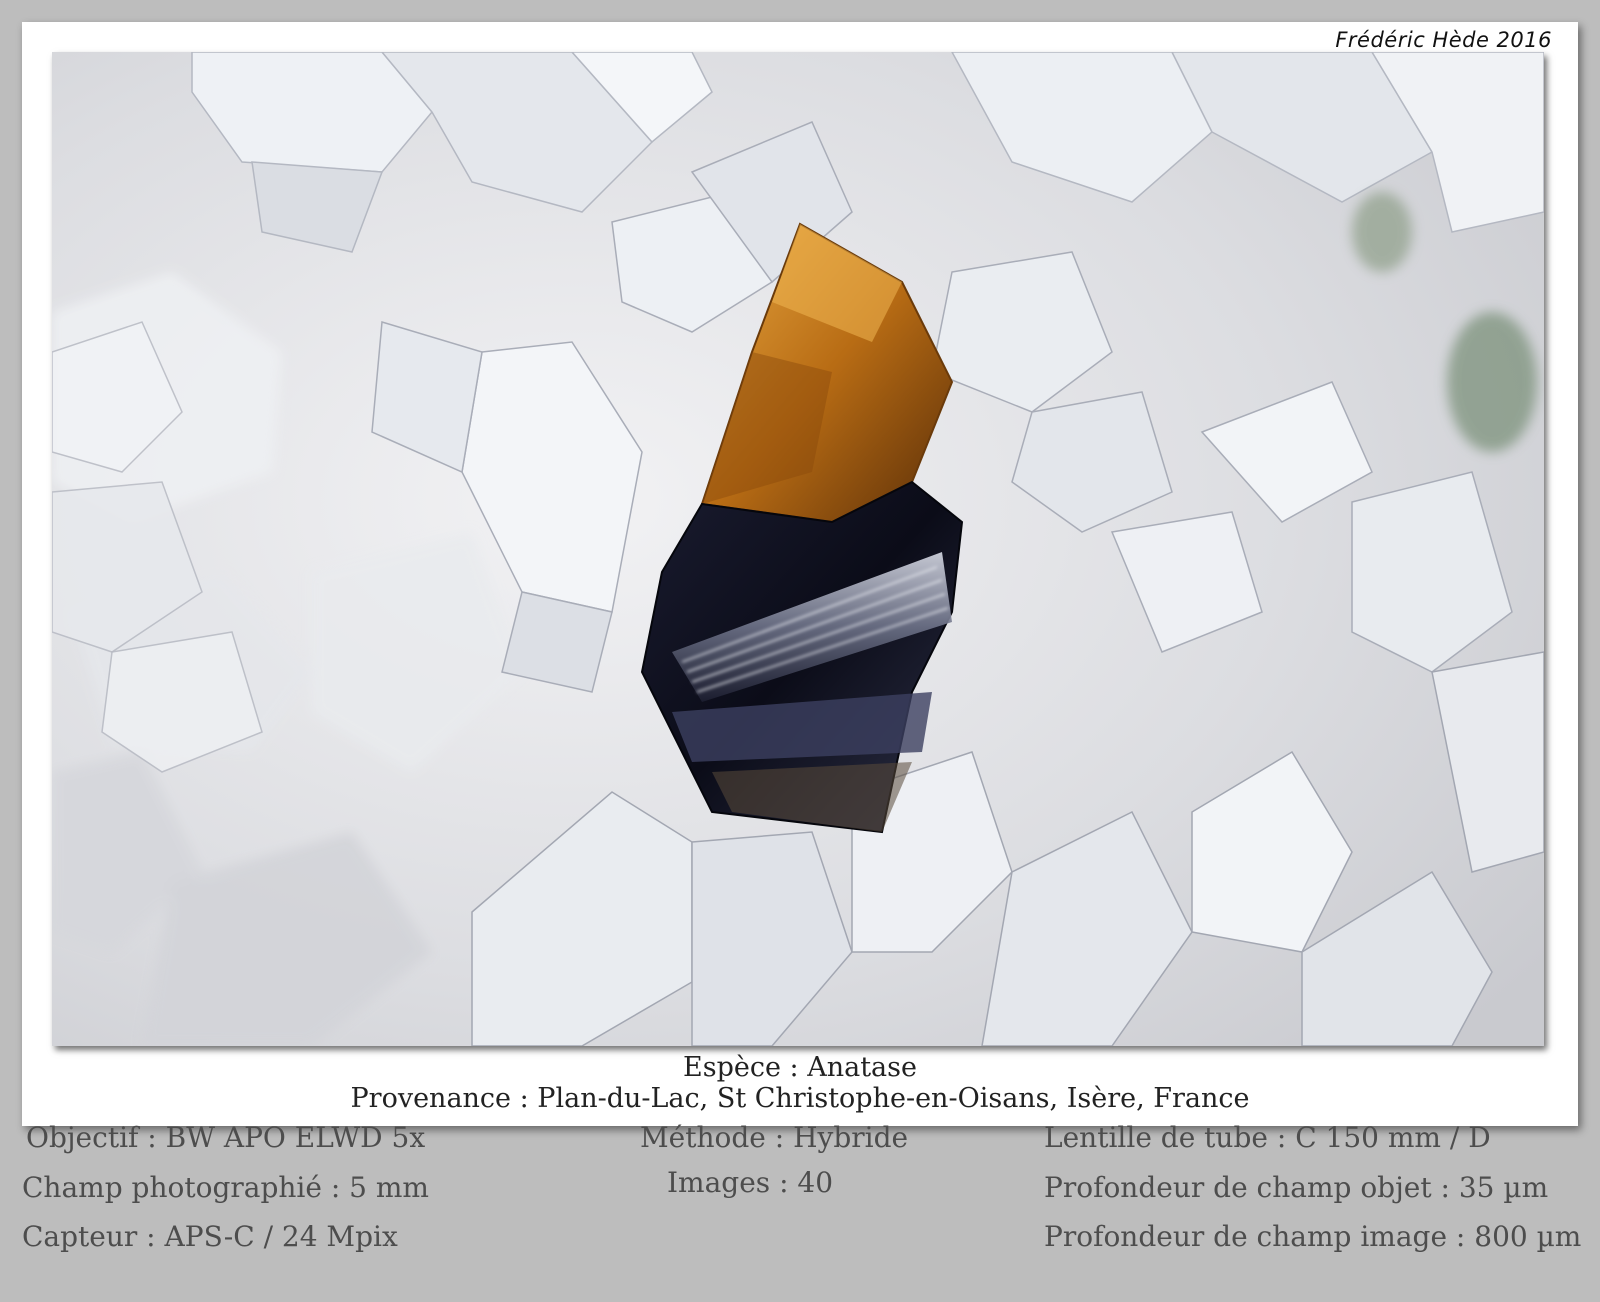  I want to click on photographer-credit: Frédéric Hède 2016, so click(1443, 40).